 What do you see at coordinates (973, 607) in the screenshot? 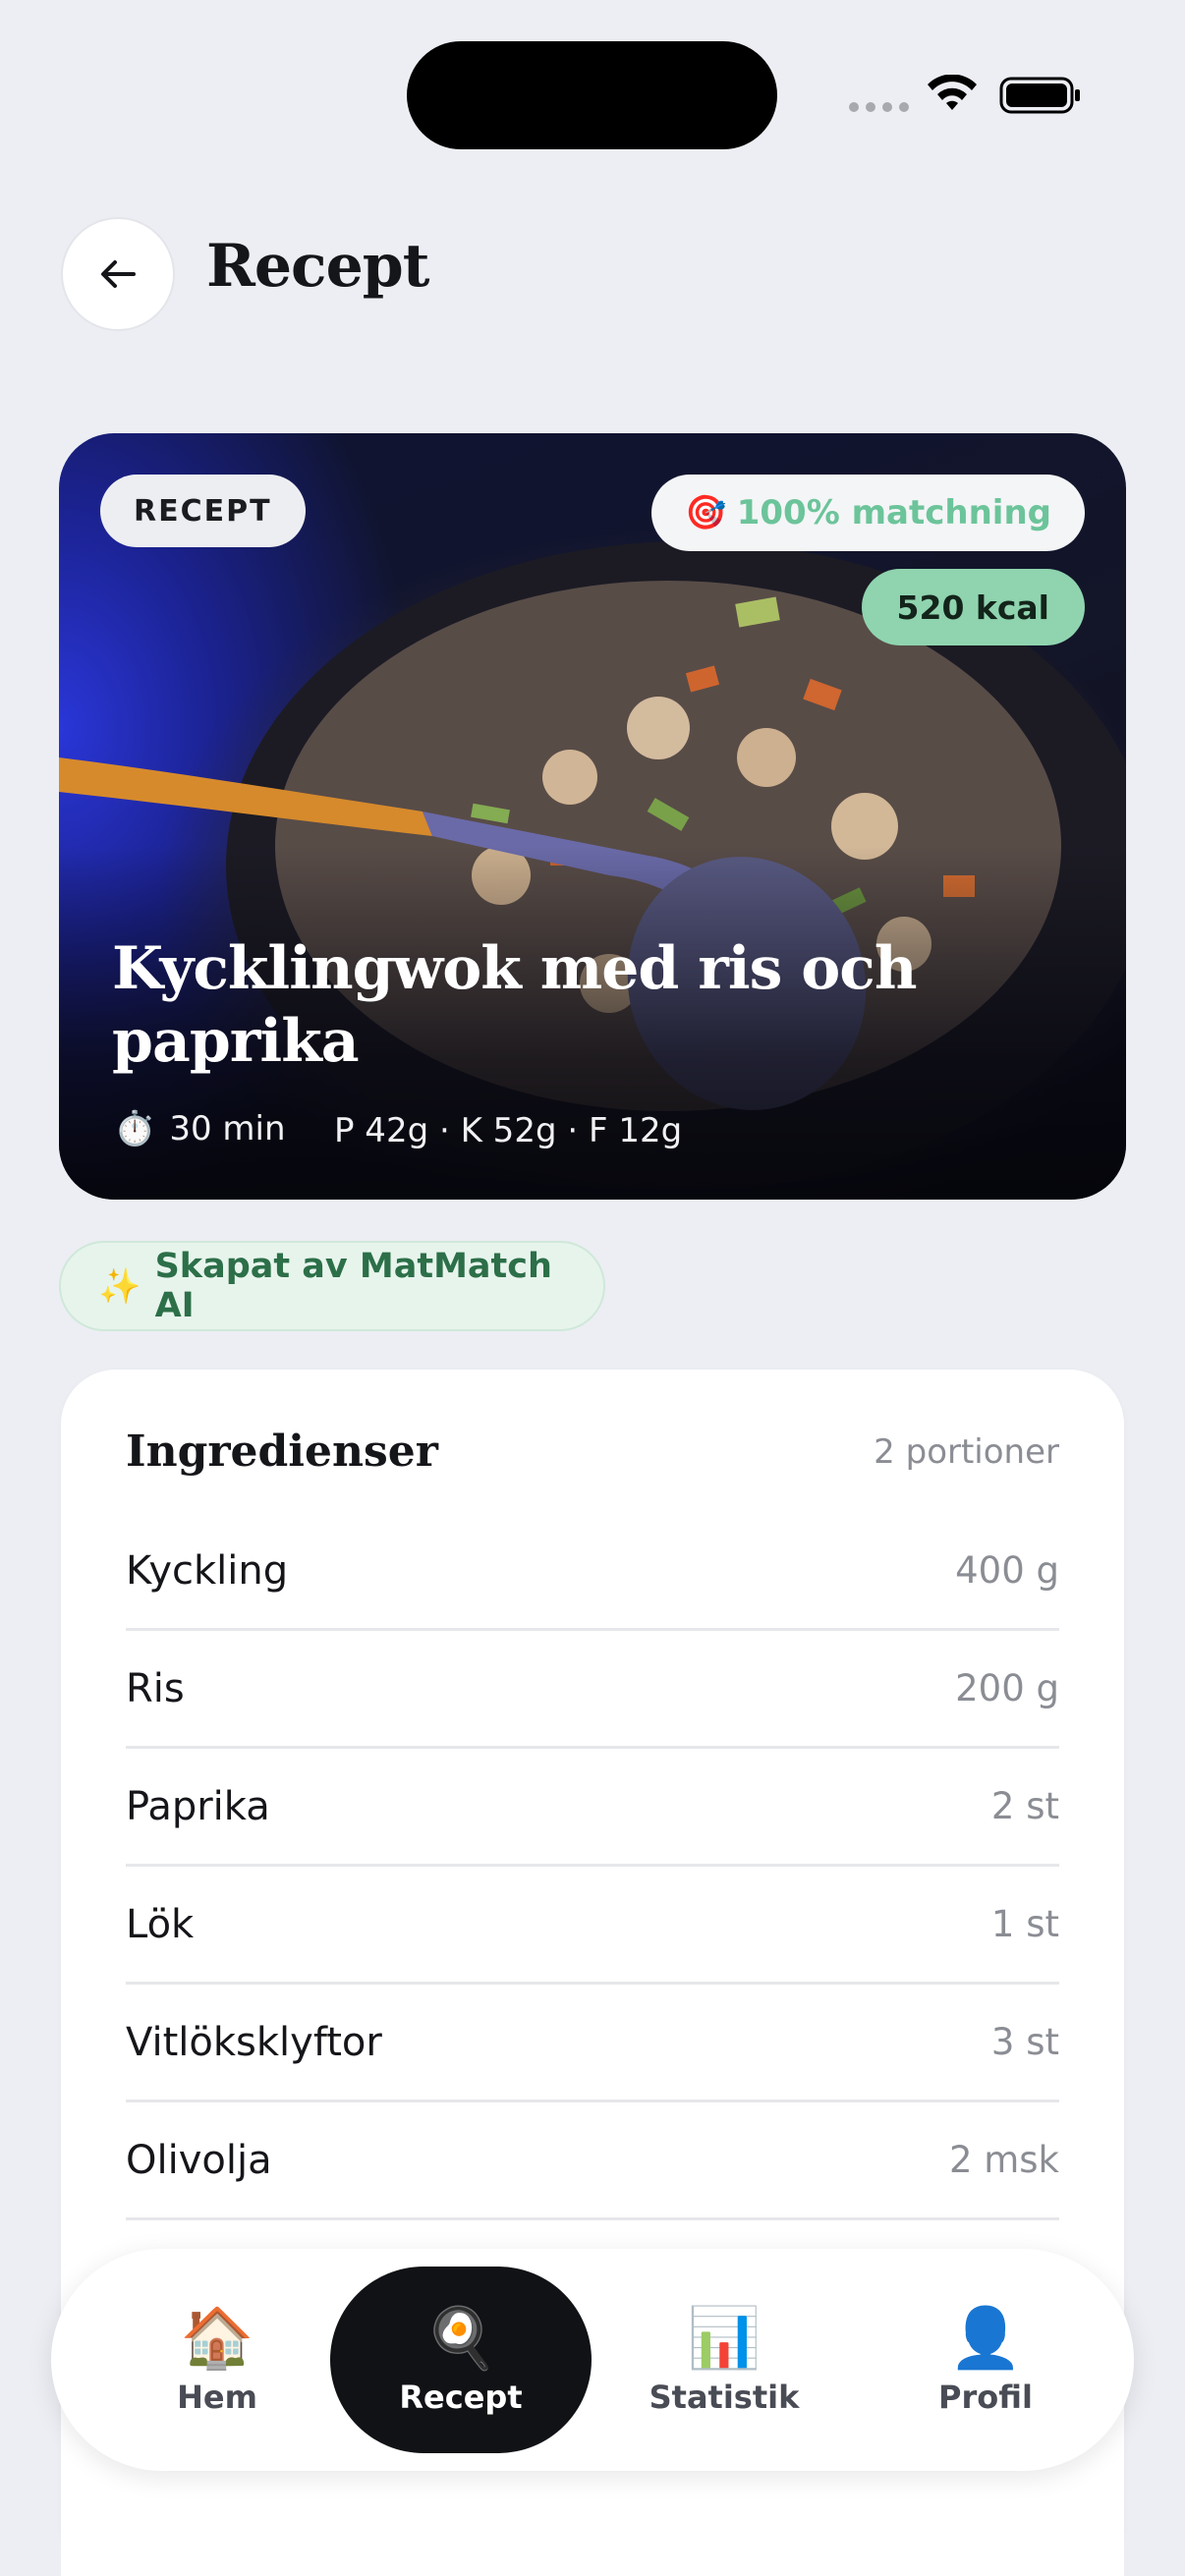
I see `kcal-badge: 520 kcal` at bounding box center [973, 607].